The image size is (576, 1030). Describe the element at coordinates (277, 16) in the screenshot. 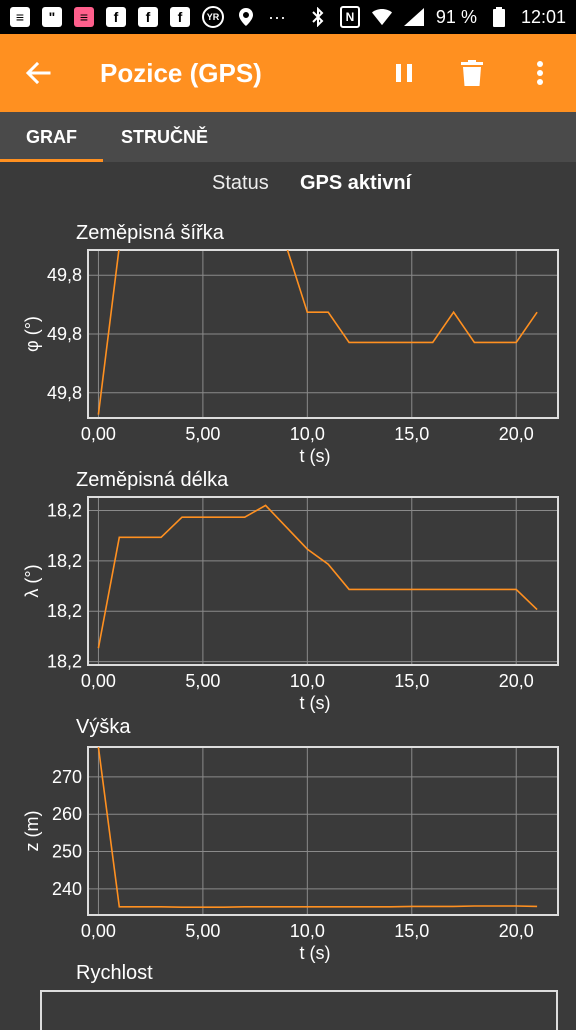

I see `more-icon: ···` at that location.